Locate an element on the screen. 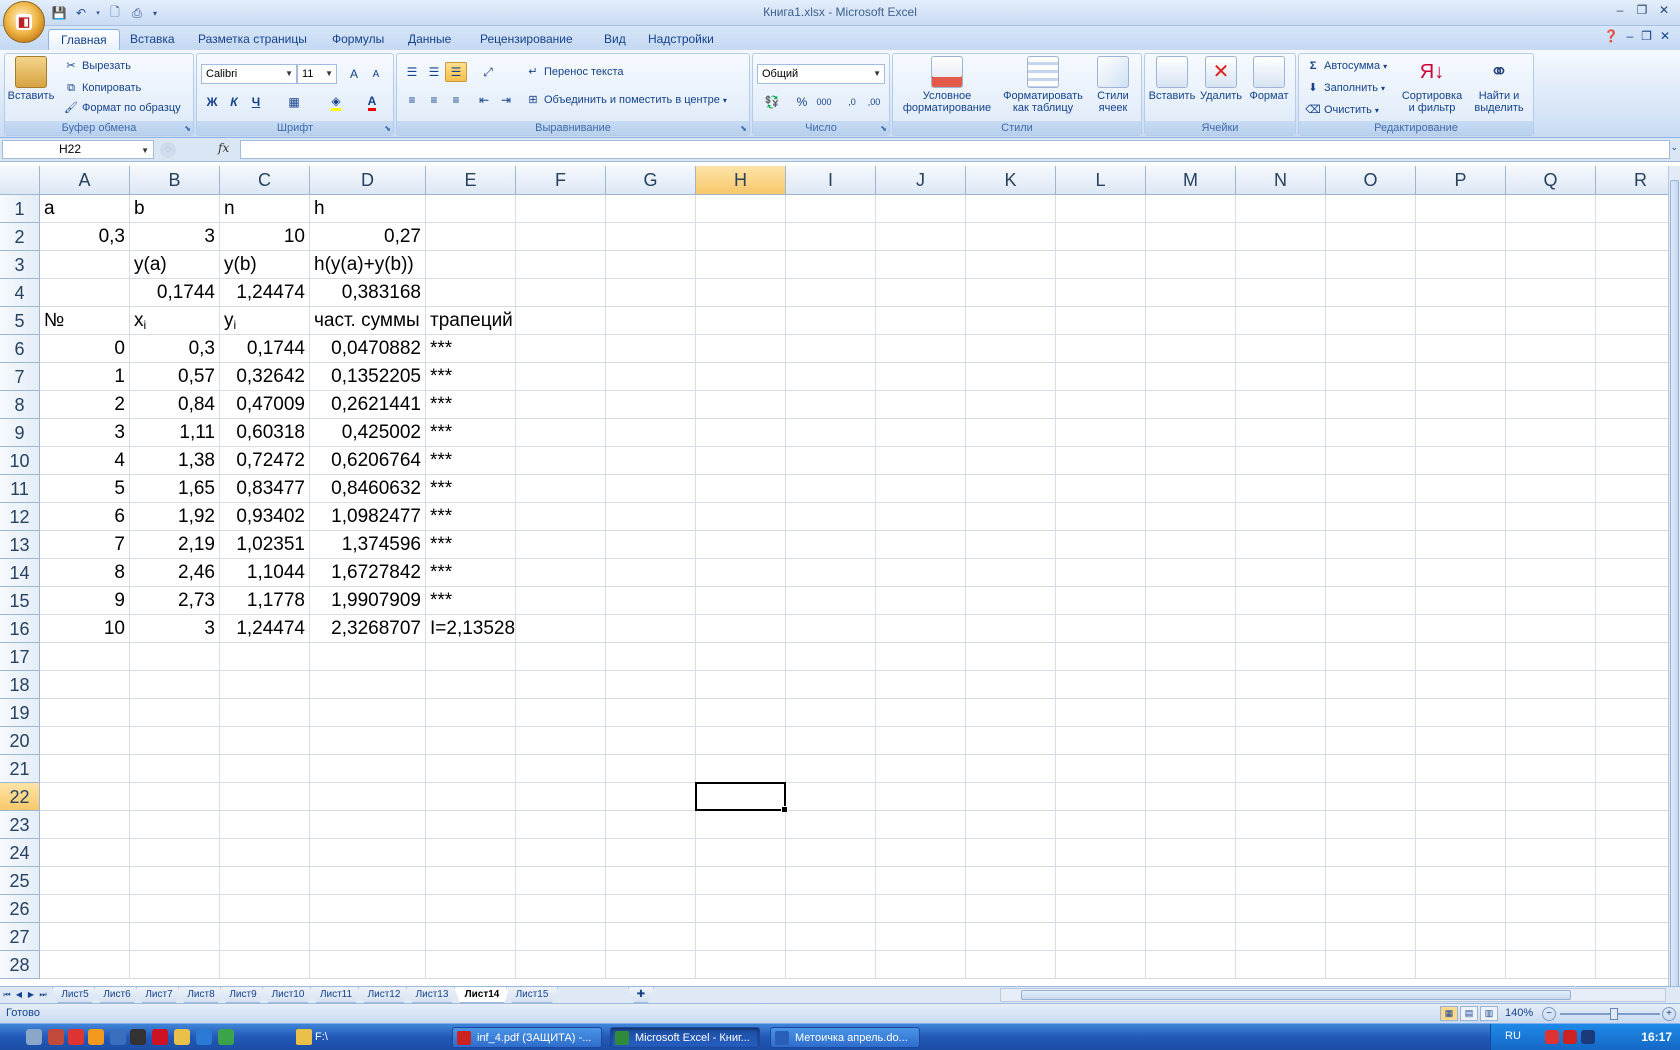 This screenshot has width=1680, height=1050. cell-r22 is located at coordinates (1632, 797).